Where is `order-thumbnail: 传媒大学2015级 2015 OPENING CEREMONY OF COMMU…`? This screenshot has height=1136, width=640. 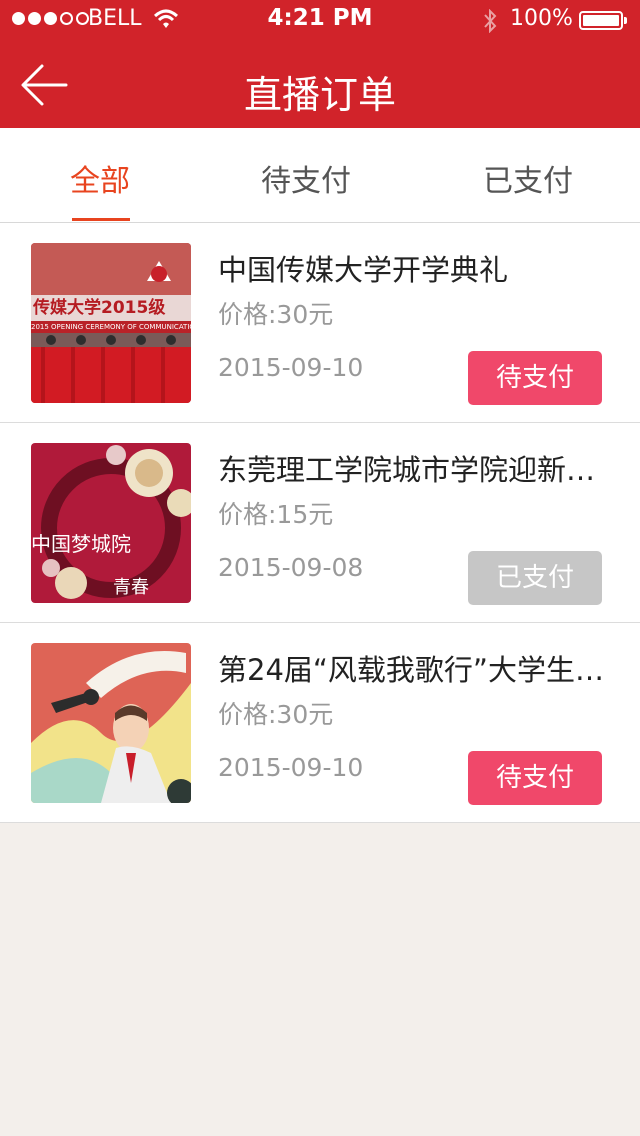 order-thumbnail: 传媒大学2015级 2015 OPENING CEREMONY OF COMMU… is located at coordinates (111, 323).